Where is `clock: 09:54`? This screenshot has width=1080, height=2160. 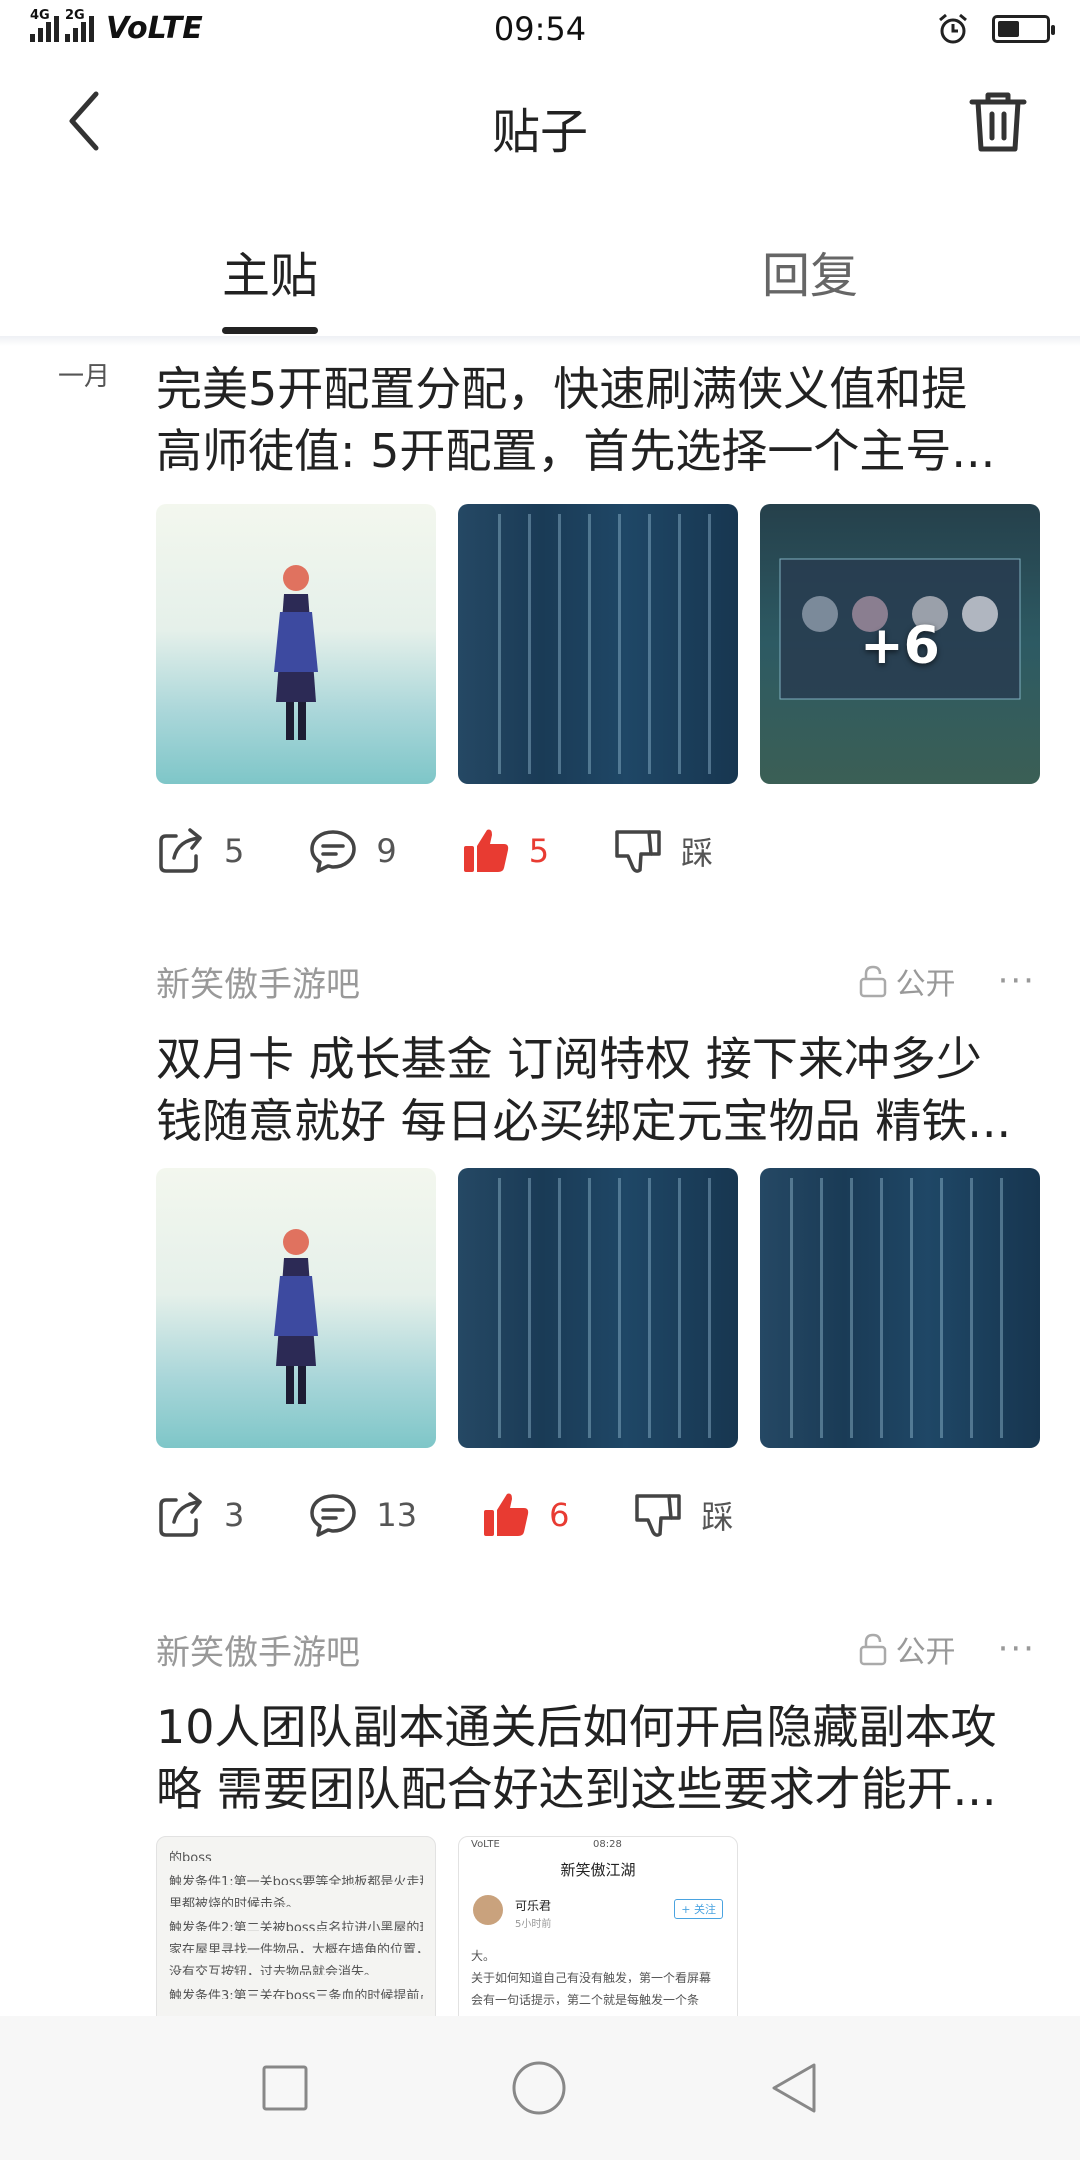 clock: 09:54 is located at coordinates (540, 29).